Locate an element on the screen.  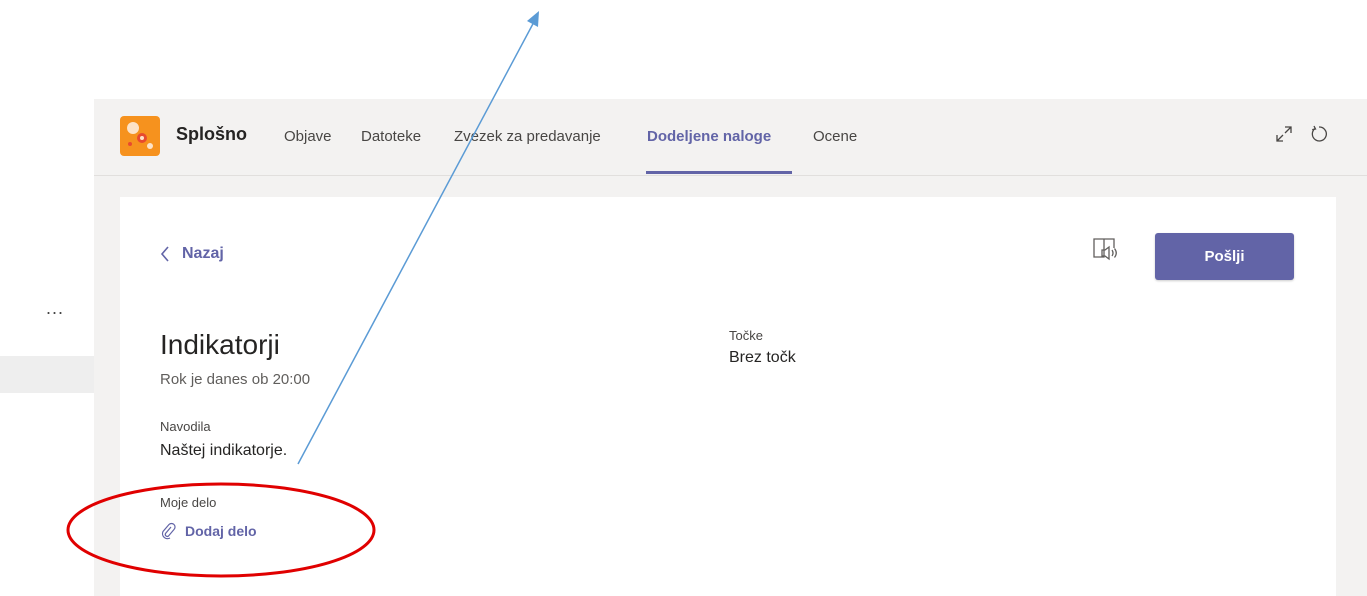
annotation-arrowhead is located at coordinates (533, 19).